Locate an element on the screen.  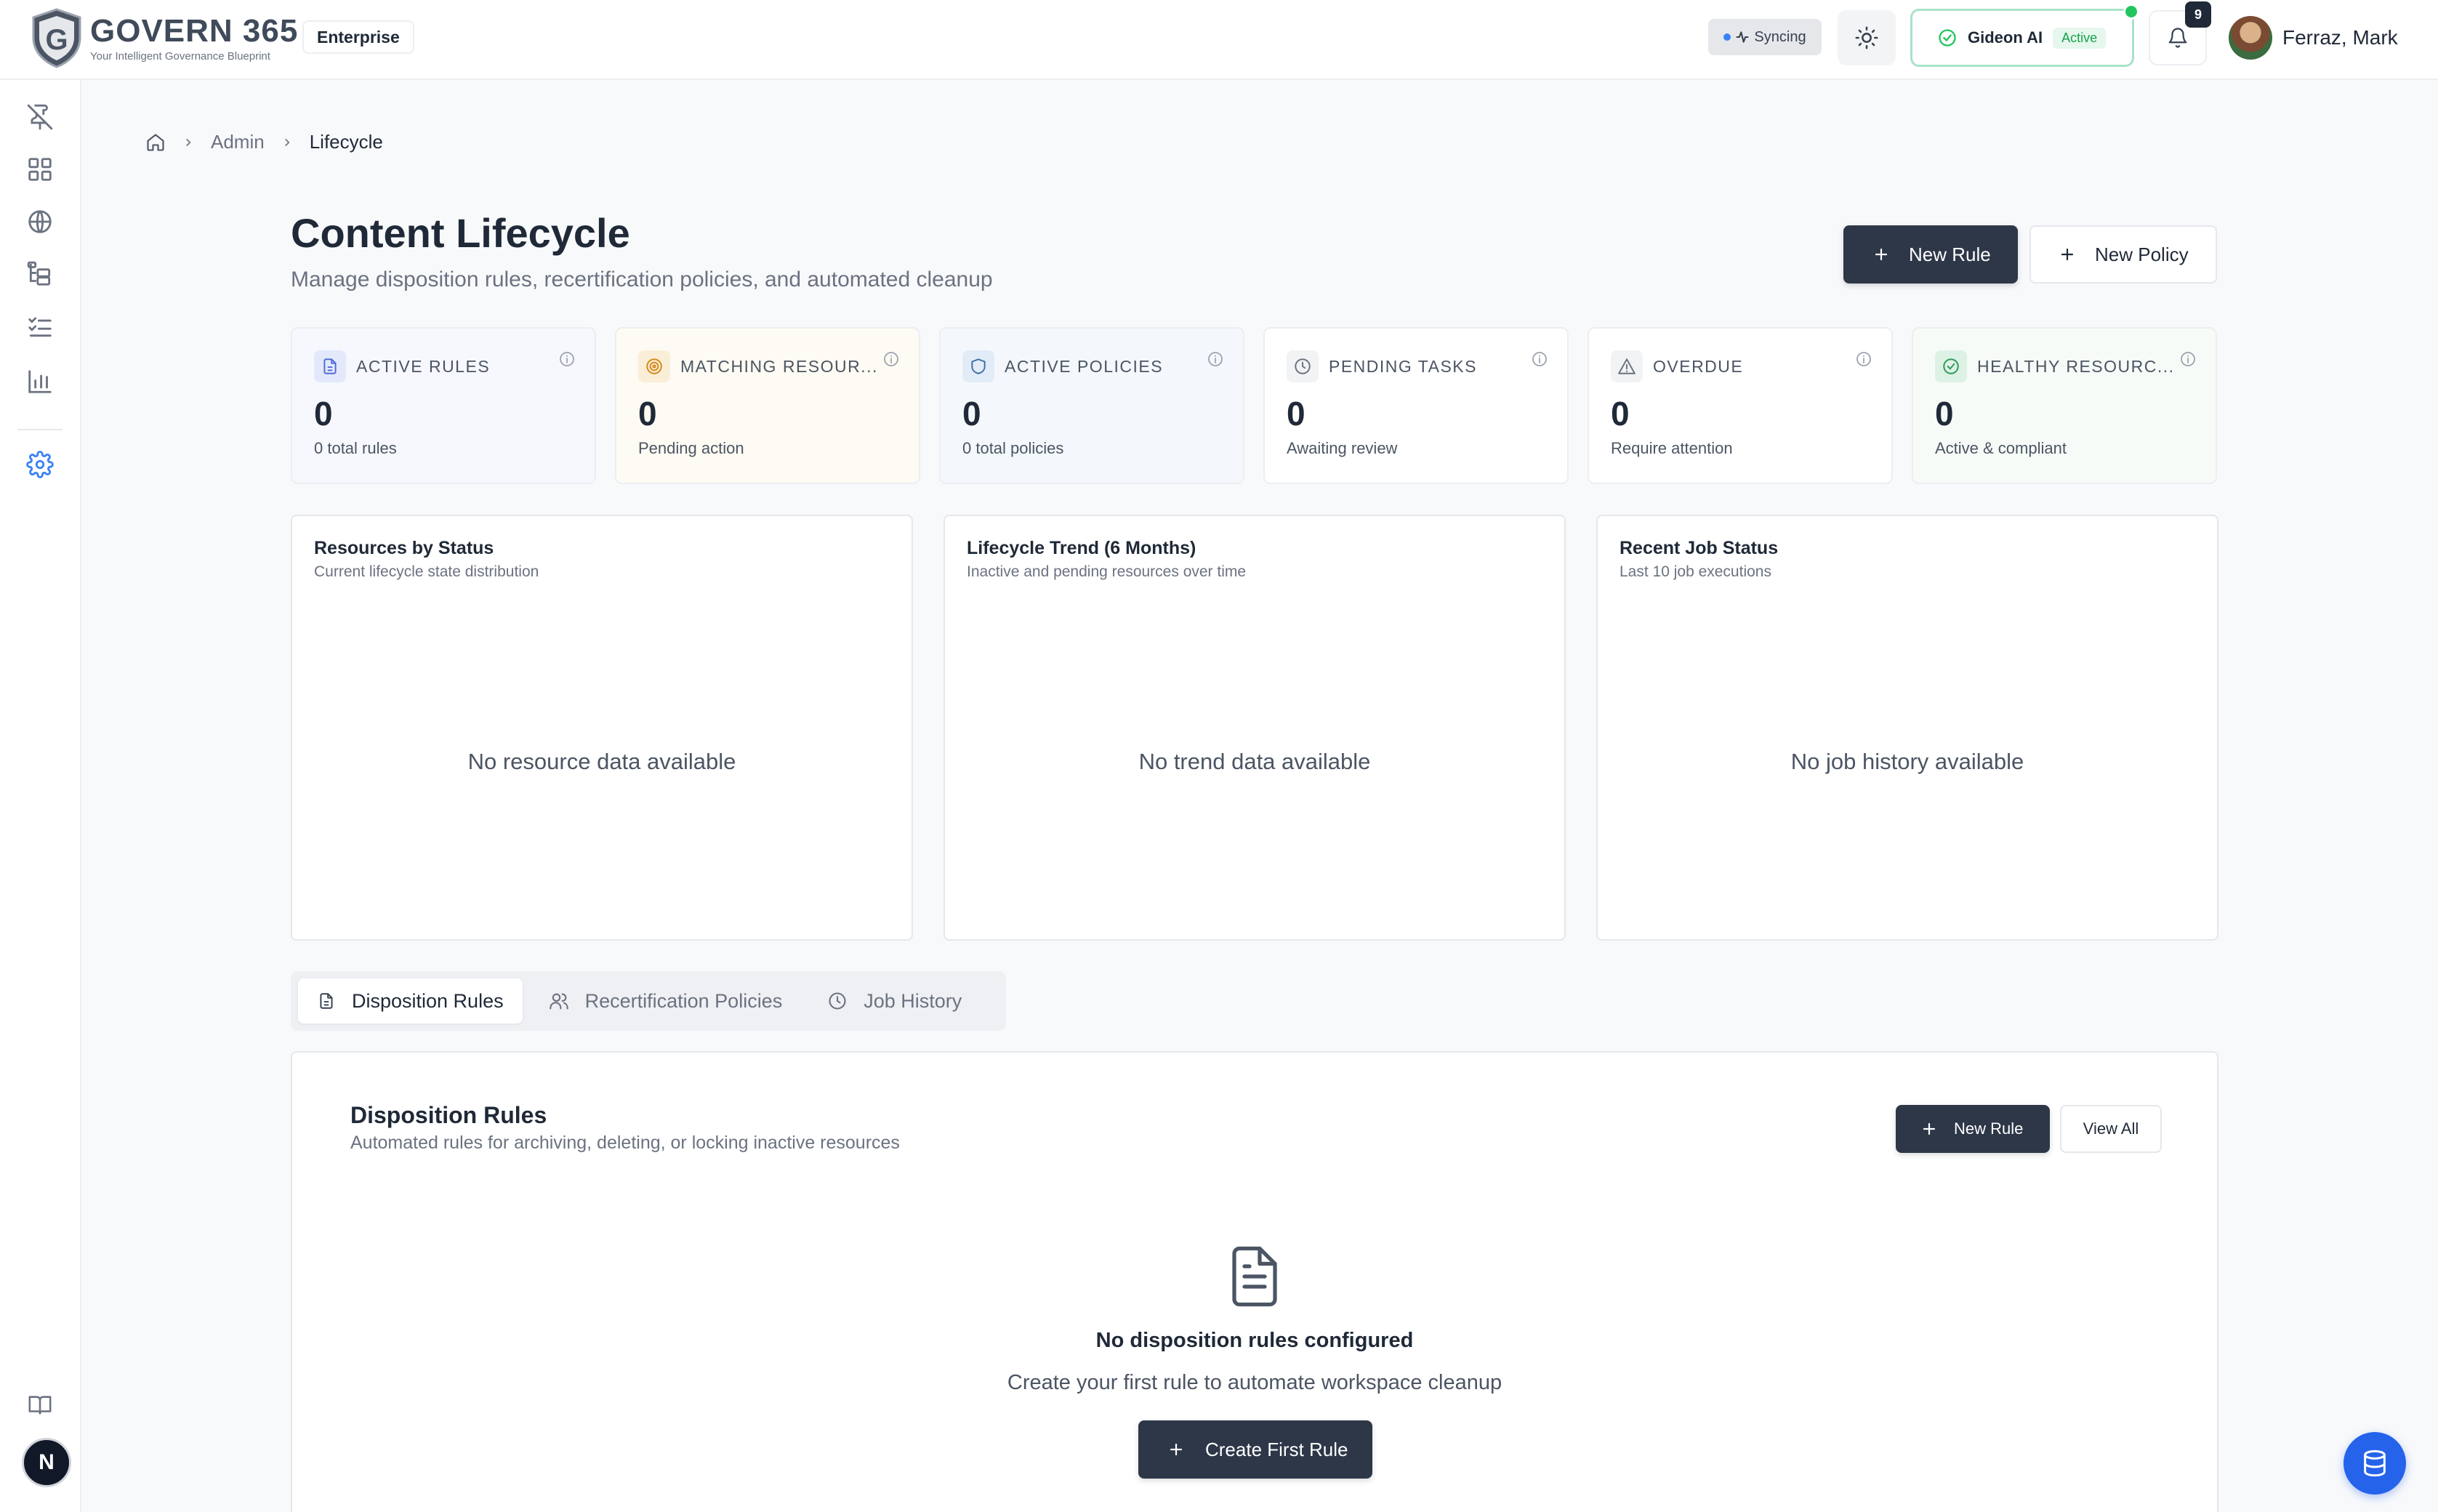
stat-label: ACTIVE POLICIES is located at coordinates (1084, 366).